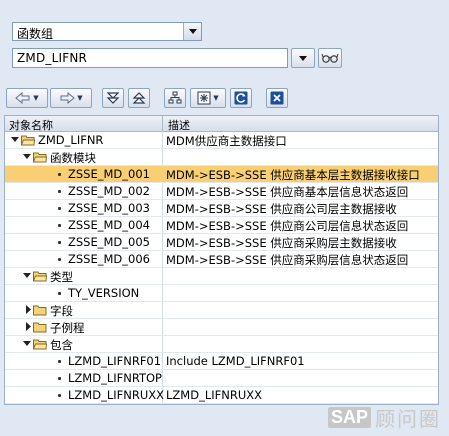 The height and width of the screenshot is (436, 449). I want to click on tree-node-label: 类型, so click(61, 277).